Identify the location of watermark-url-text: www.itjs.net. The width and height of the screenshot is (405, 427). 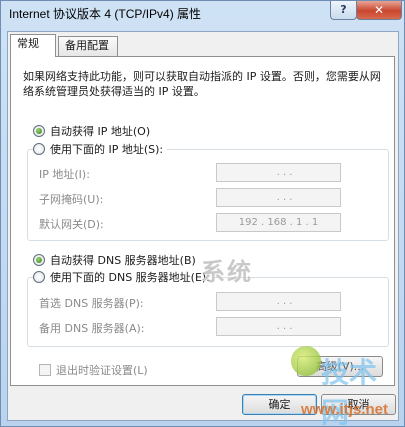
(344, 409).